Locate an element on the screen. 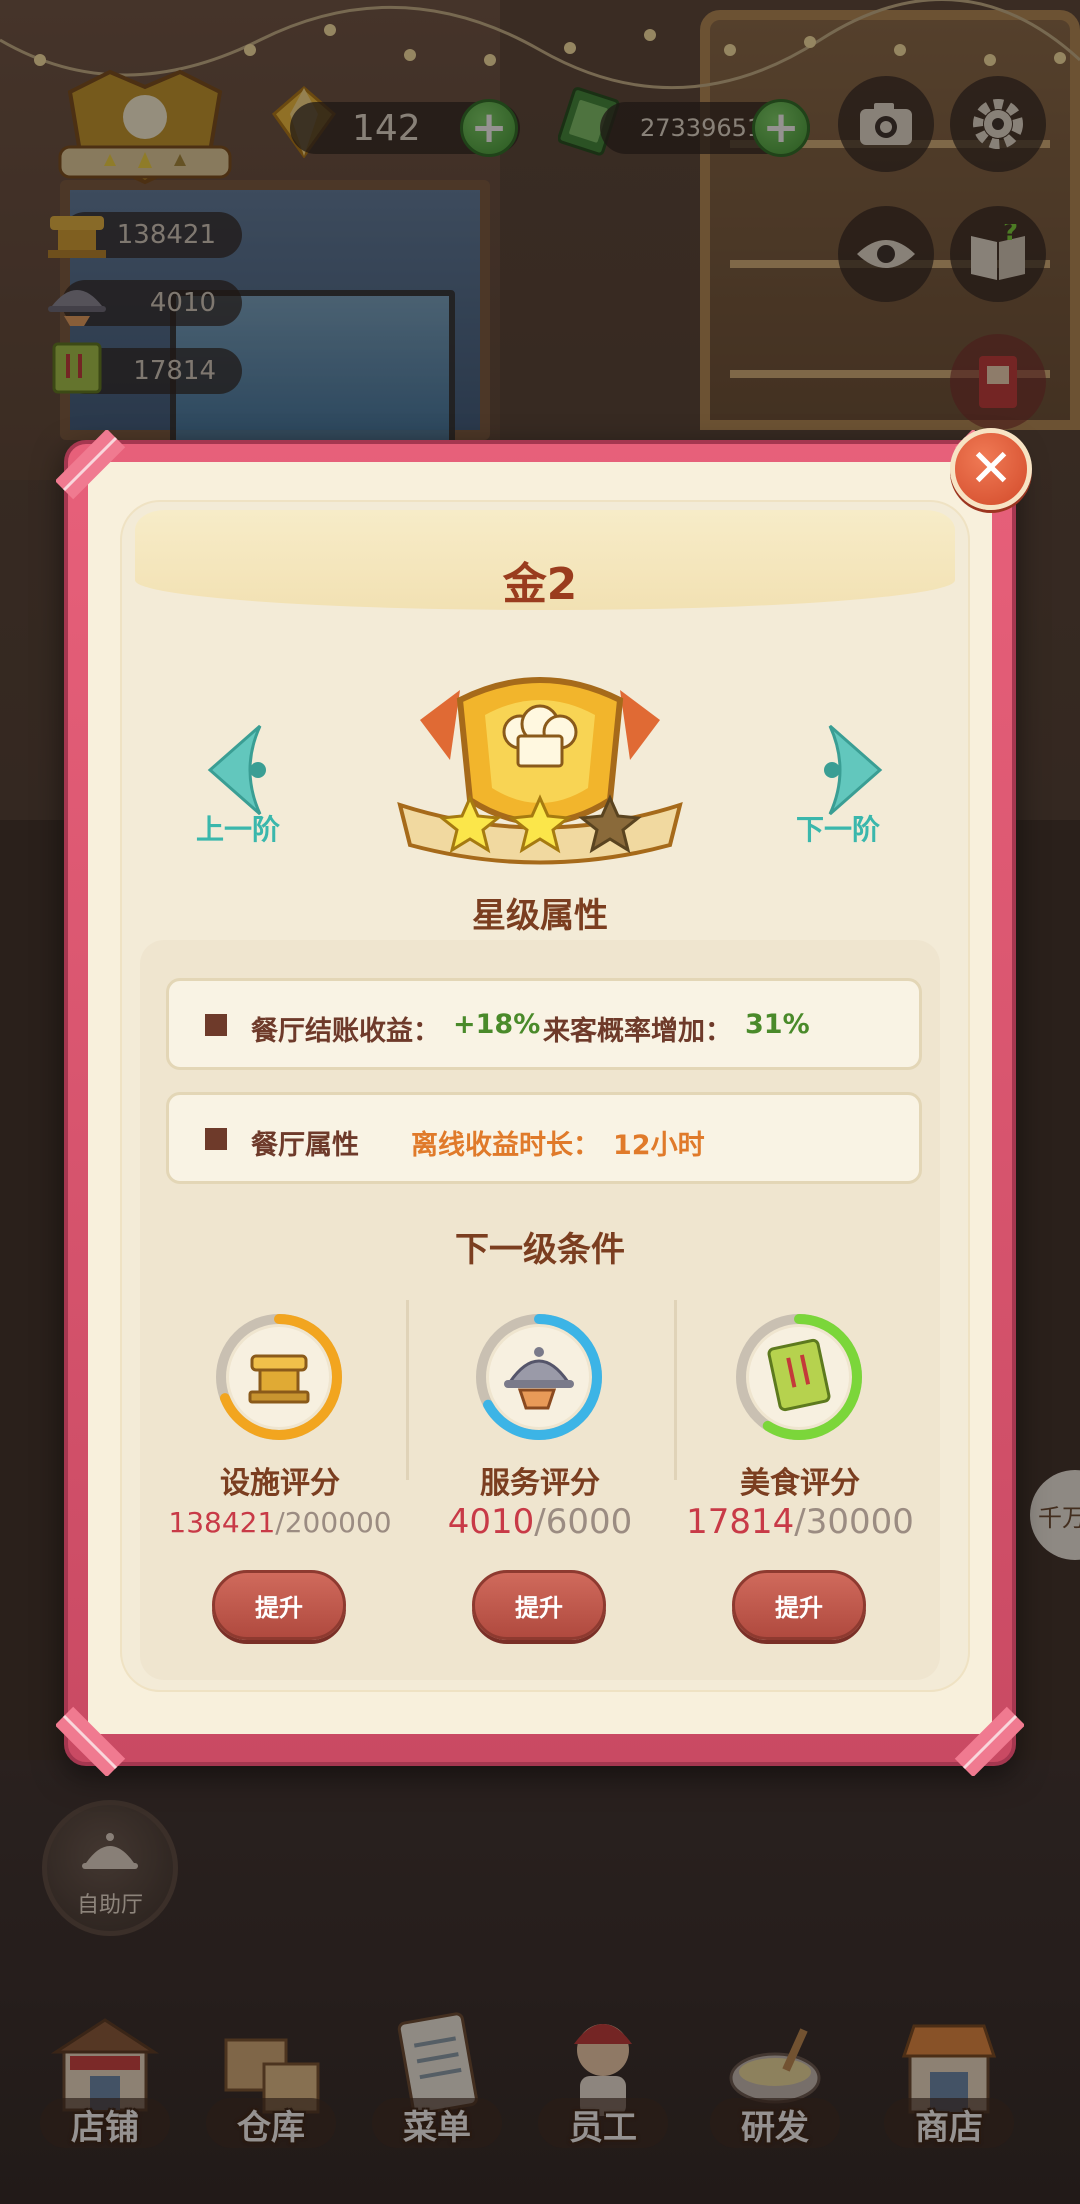 This screenshot has height=2204, width=1080. attribute-row-offline: 餐厅属性 离线收益时长： 12小时 is located at coordinates (544, 1138).